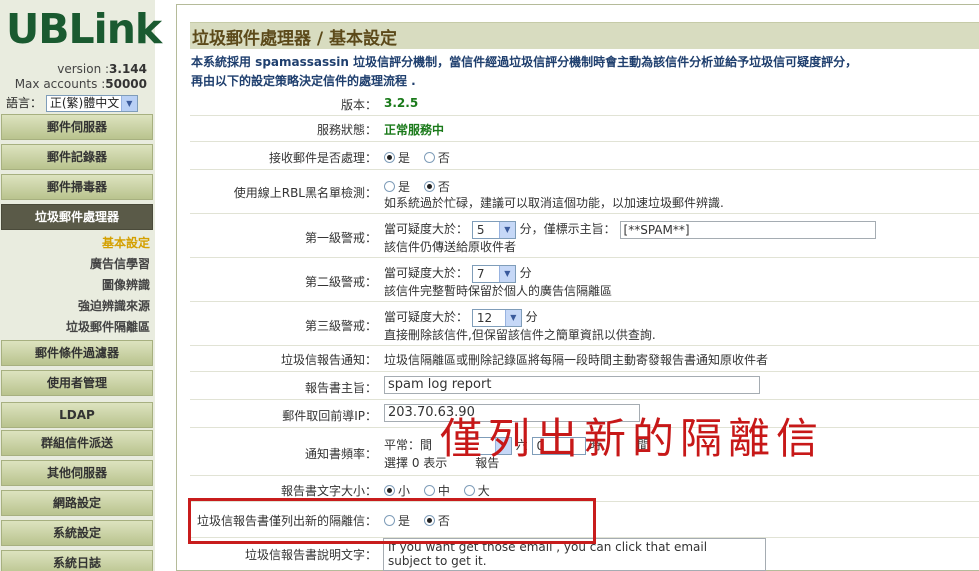  What do you see at coordinates (429, 157) in the screenshot?
I see `receive-no-radio` at bounding box center [429, 157].